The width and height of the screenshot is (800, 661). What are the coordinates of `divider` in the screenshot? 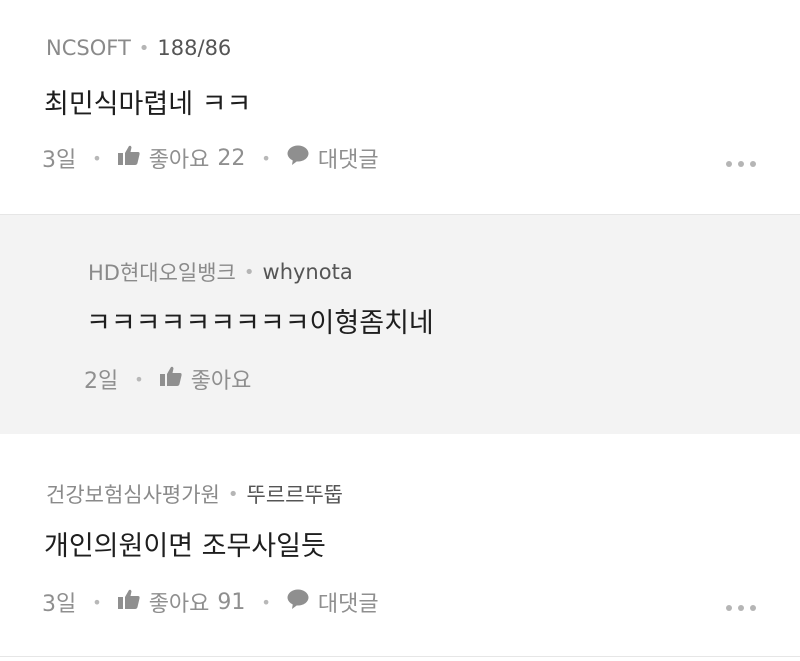 It's located at (400, 656).